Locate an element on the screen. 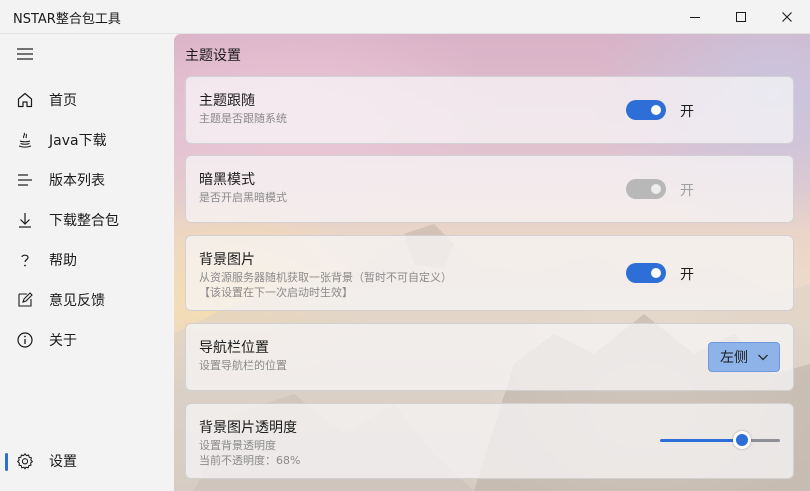  title-bar: NSTAR整合包工具 is located at coordinates (405, 17).